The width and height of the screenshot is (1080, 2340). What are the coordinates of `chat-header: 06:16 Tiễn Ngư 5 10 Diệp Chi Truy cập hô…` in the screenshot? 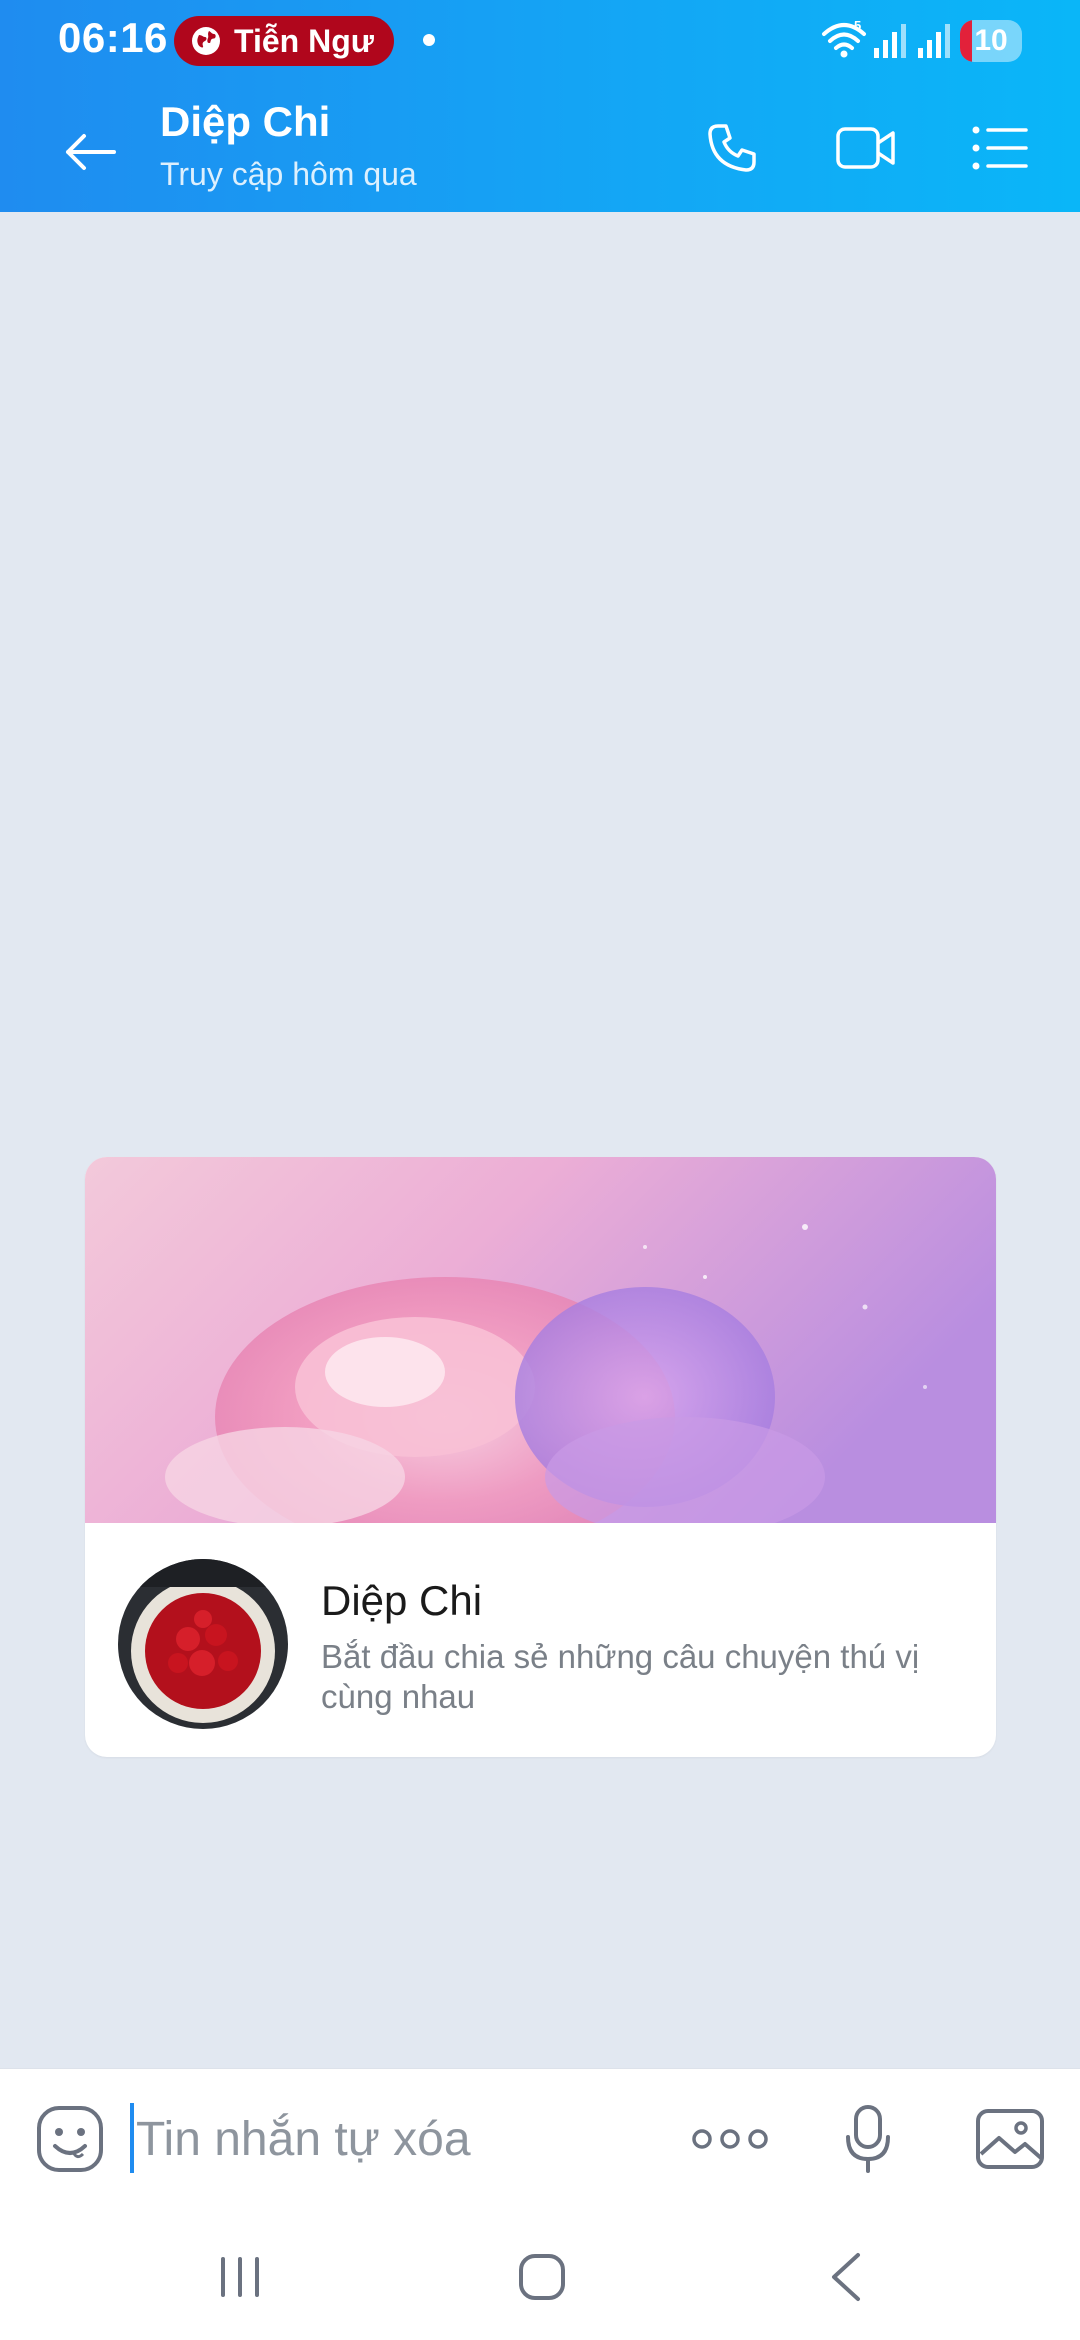 It's located at (540, 106).